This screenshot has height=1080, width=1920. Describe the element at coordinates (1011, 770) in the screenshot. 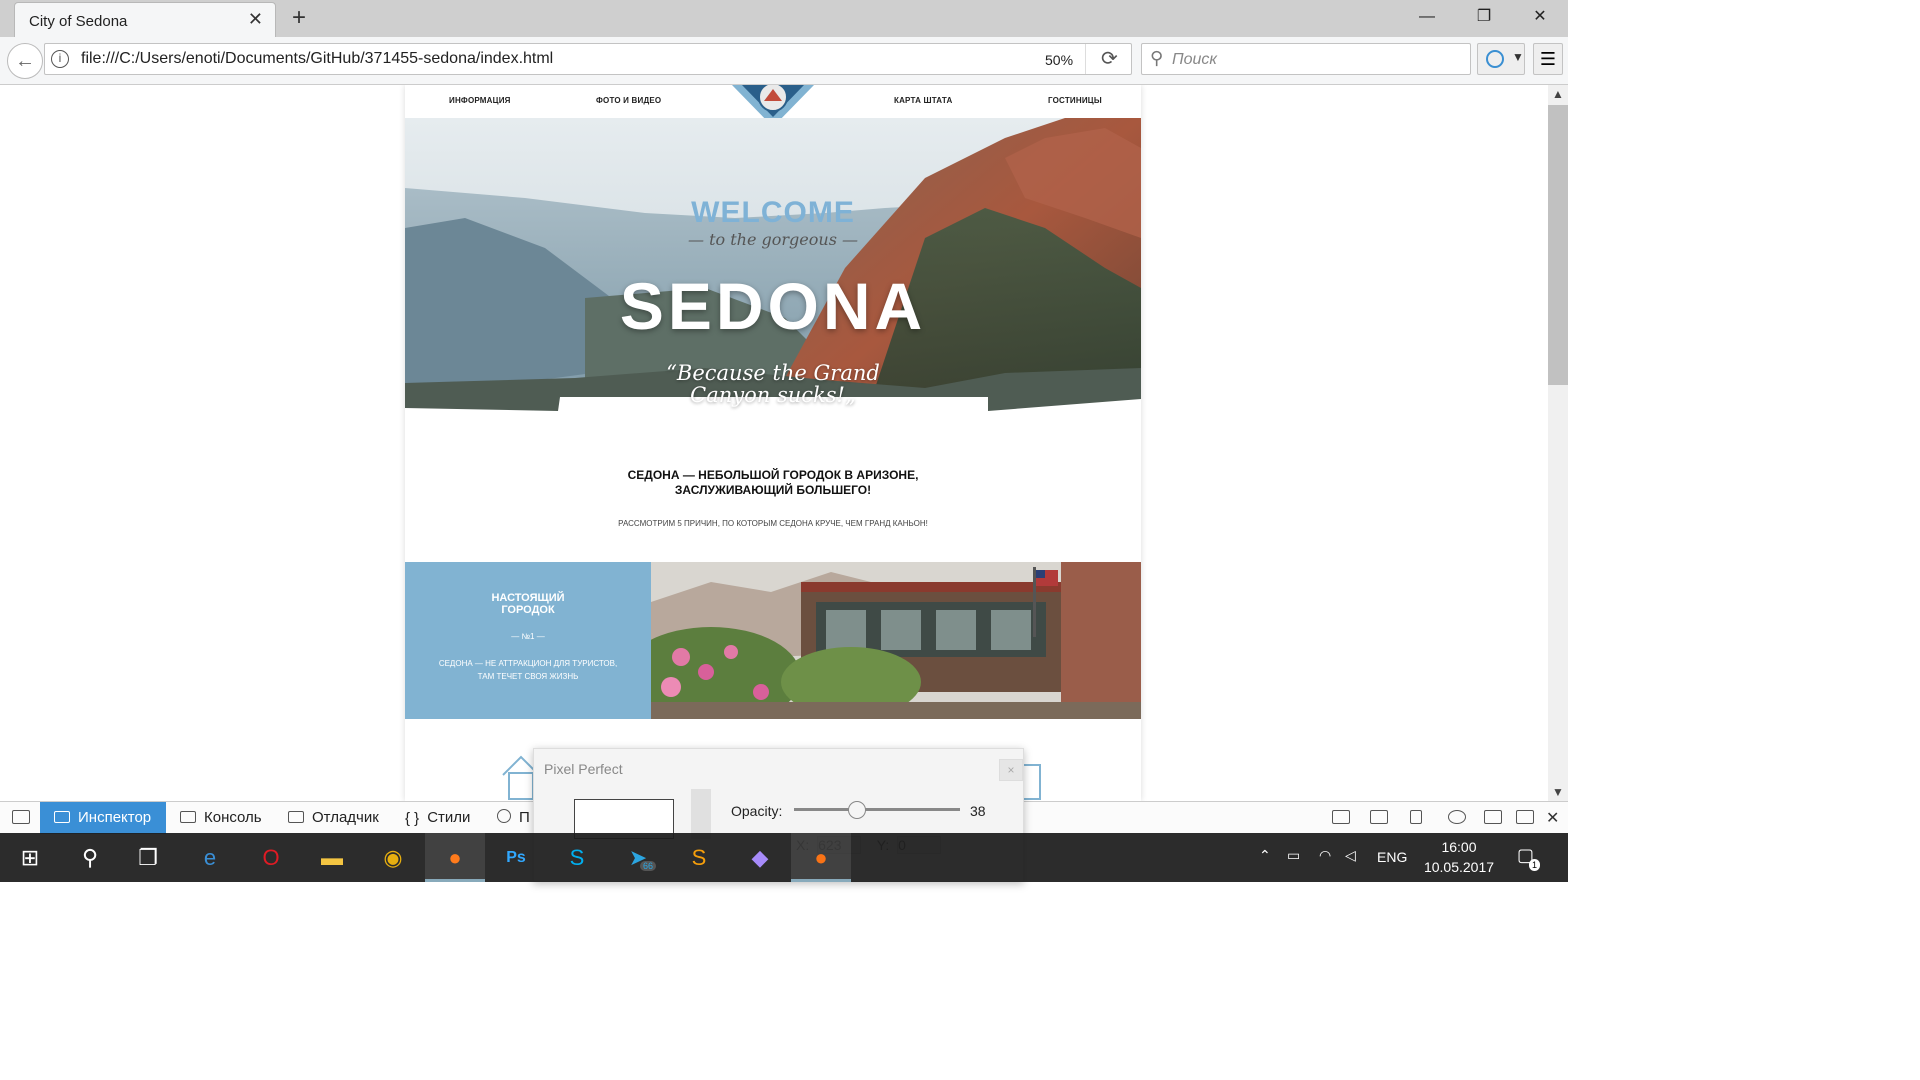

I see `panel-close-button: ×` at that location.